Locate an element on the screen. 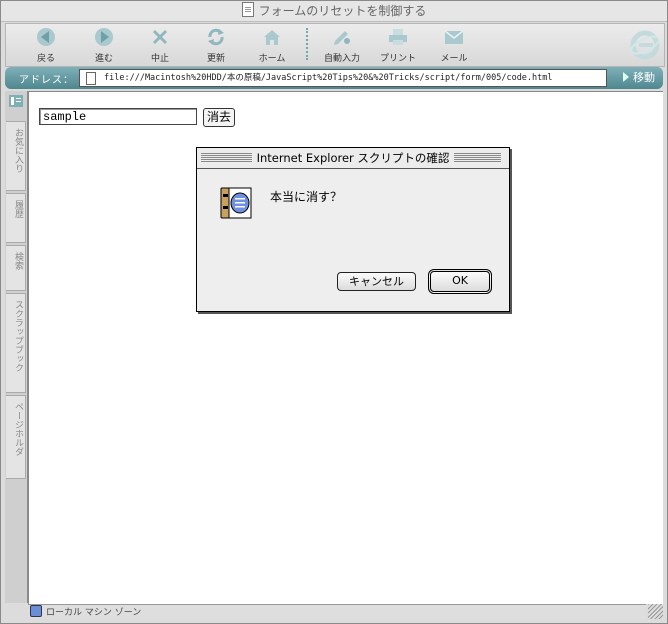  file-icon is located at coordinates (91, 78).